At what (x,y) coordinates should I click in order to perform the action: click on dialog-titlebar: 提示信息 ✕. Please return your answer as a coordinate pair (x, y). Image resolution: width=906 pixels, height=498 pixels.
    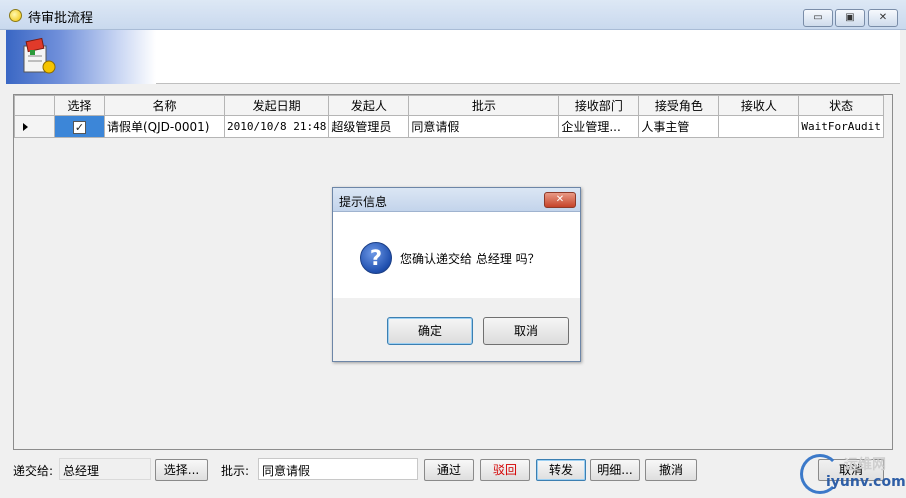
    Looking at the image, I should click on (456, 200).